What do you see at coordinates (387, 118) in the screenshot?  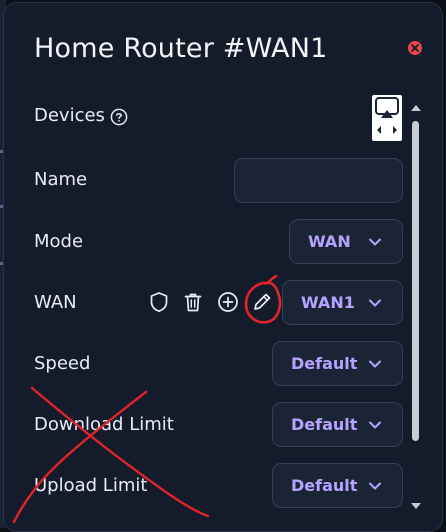 I see `cast-screen-icon` at bounding box center [387, 118].